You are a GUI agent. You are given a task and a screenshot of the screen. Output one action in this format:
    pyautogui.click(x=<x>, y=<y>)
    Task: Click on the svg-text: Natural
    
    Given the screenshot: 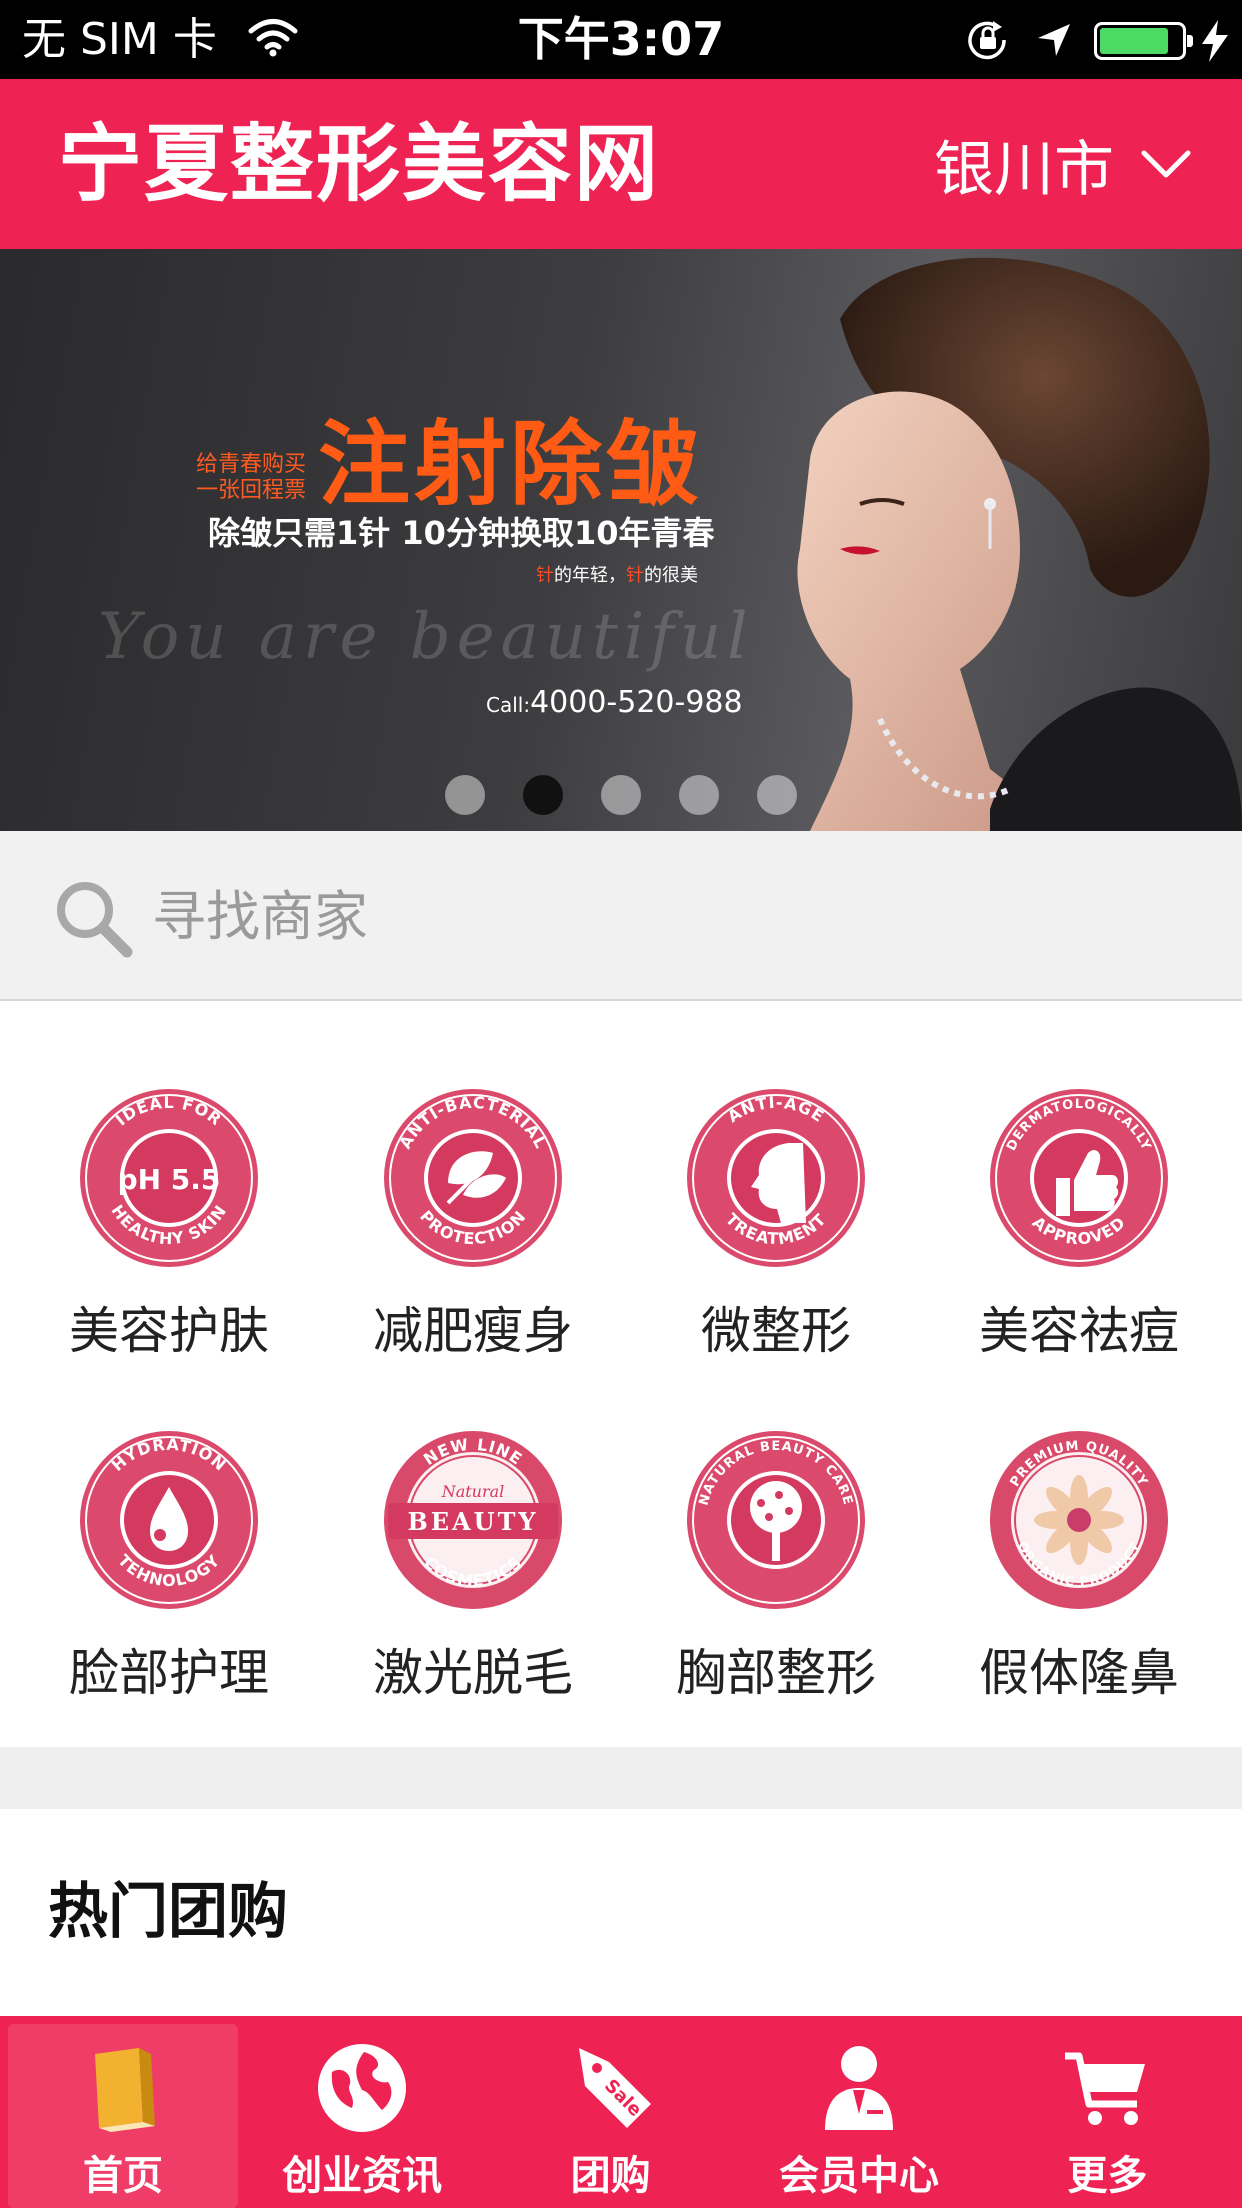 What is the action you would take?
    pyautogui.click(x=473, y=1491)
    